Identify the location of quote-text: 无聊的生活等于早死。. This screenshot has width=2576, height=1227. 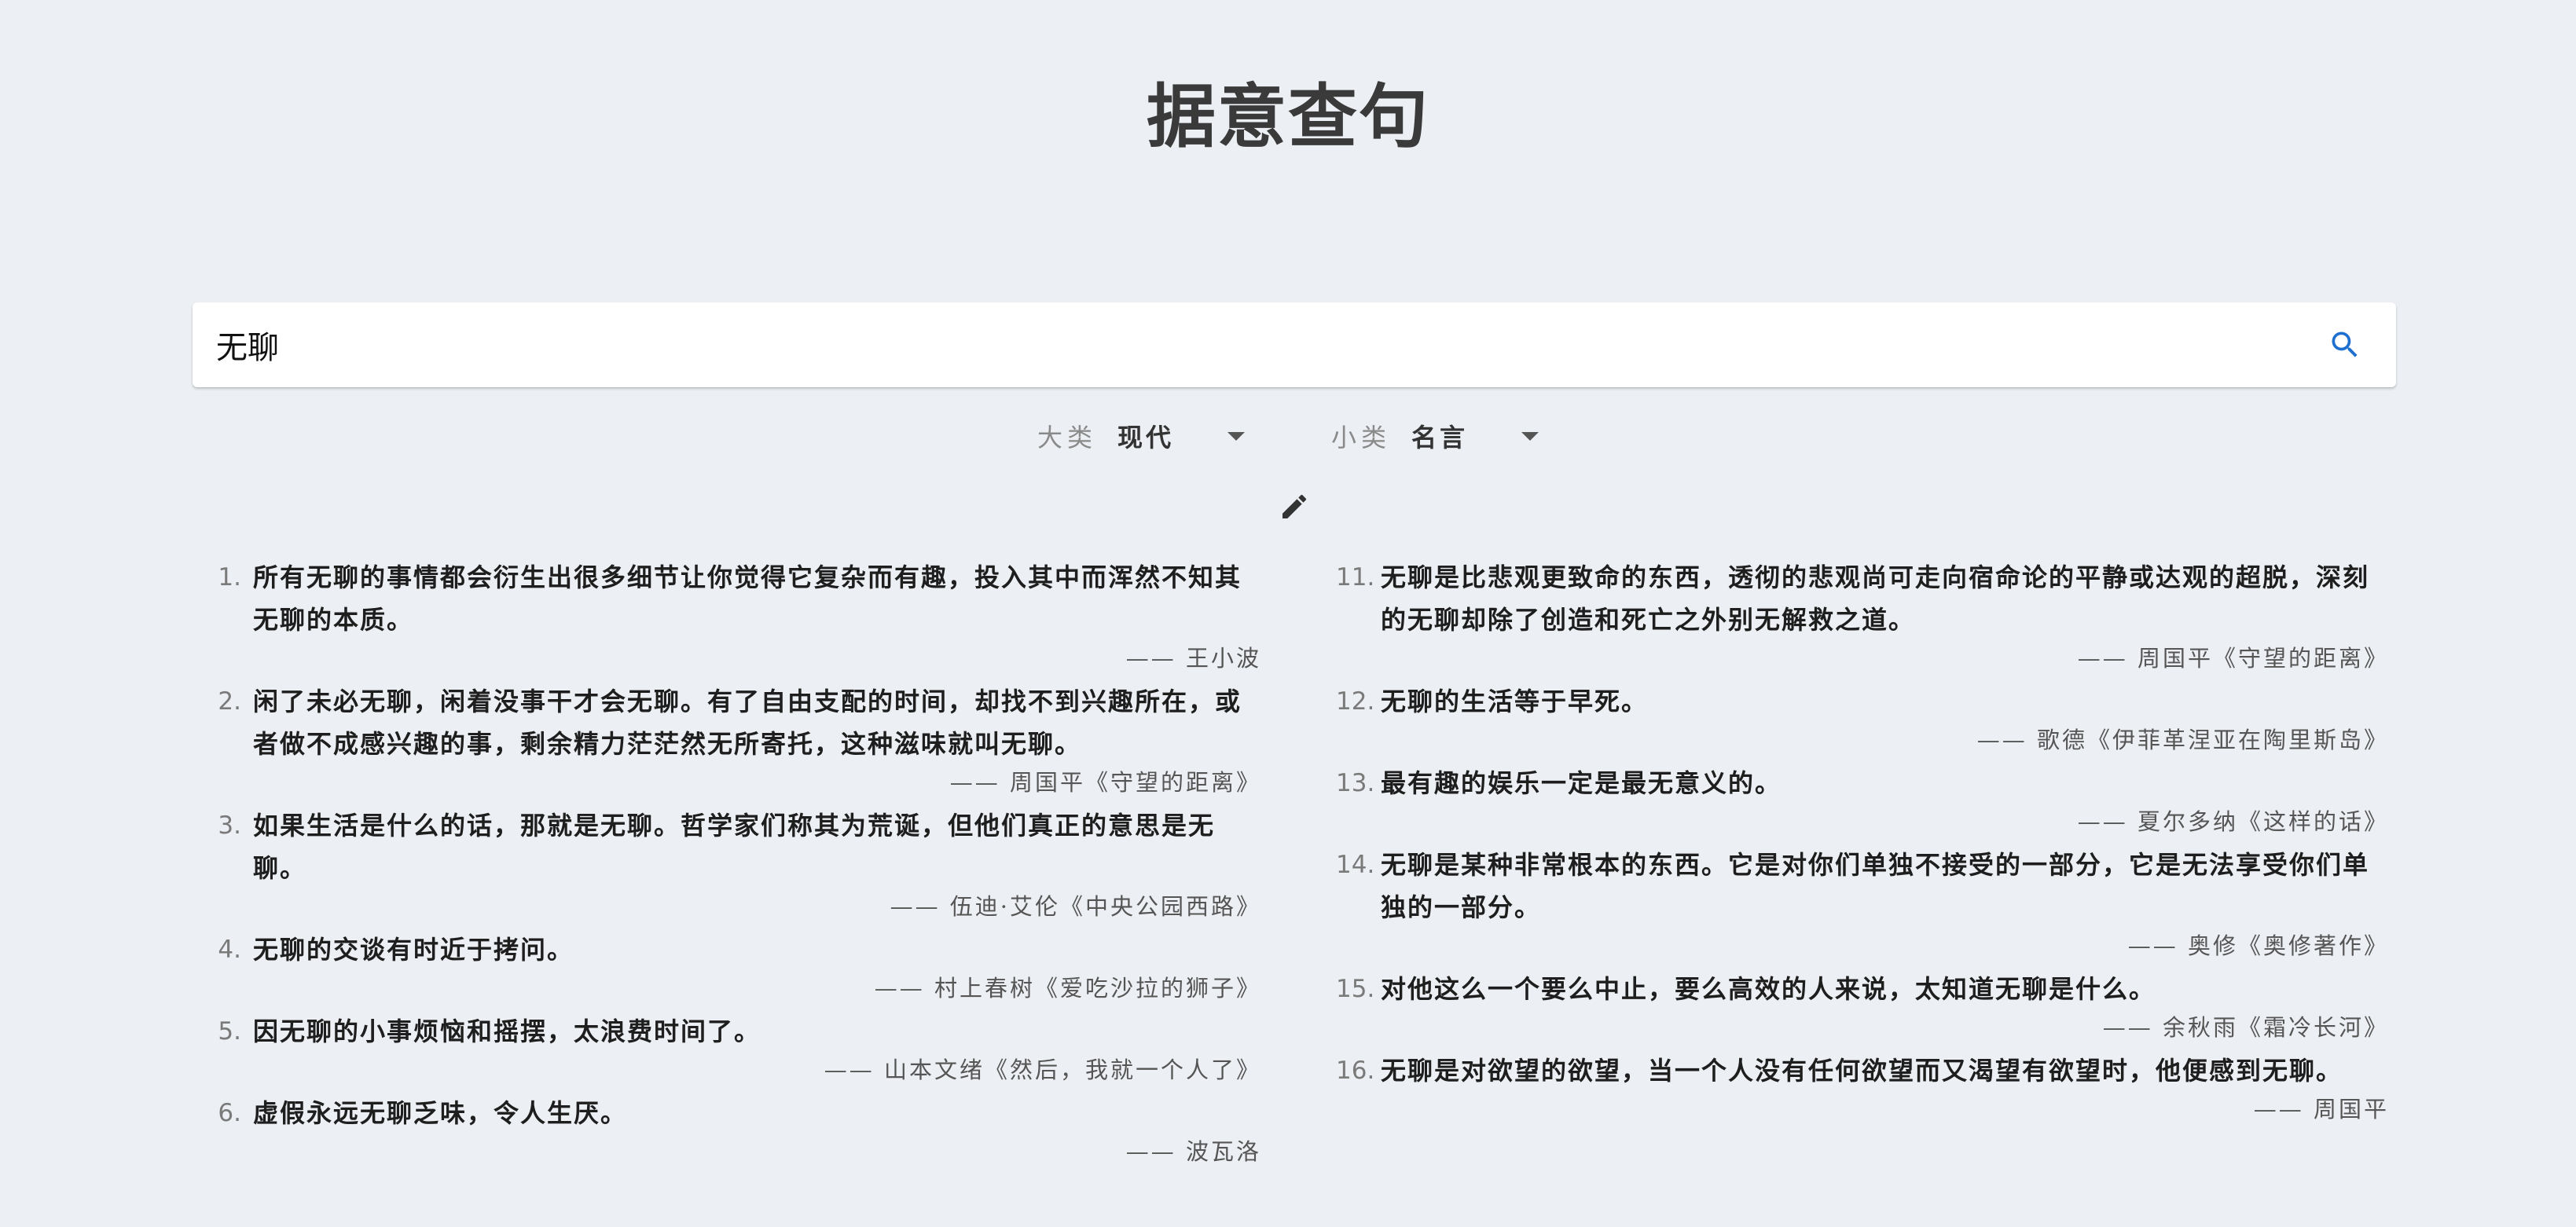
(1515, 701).